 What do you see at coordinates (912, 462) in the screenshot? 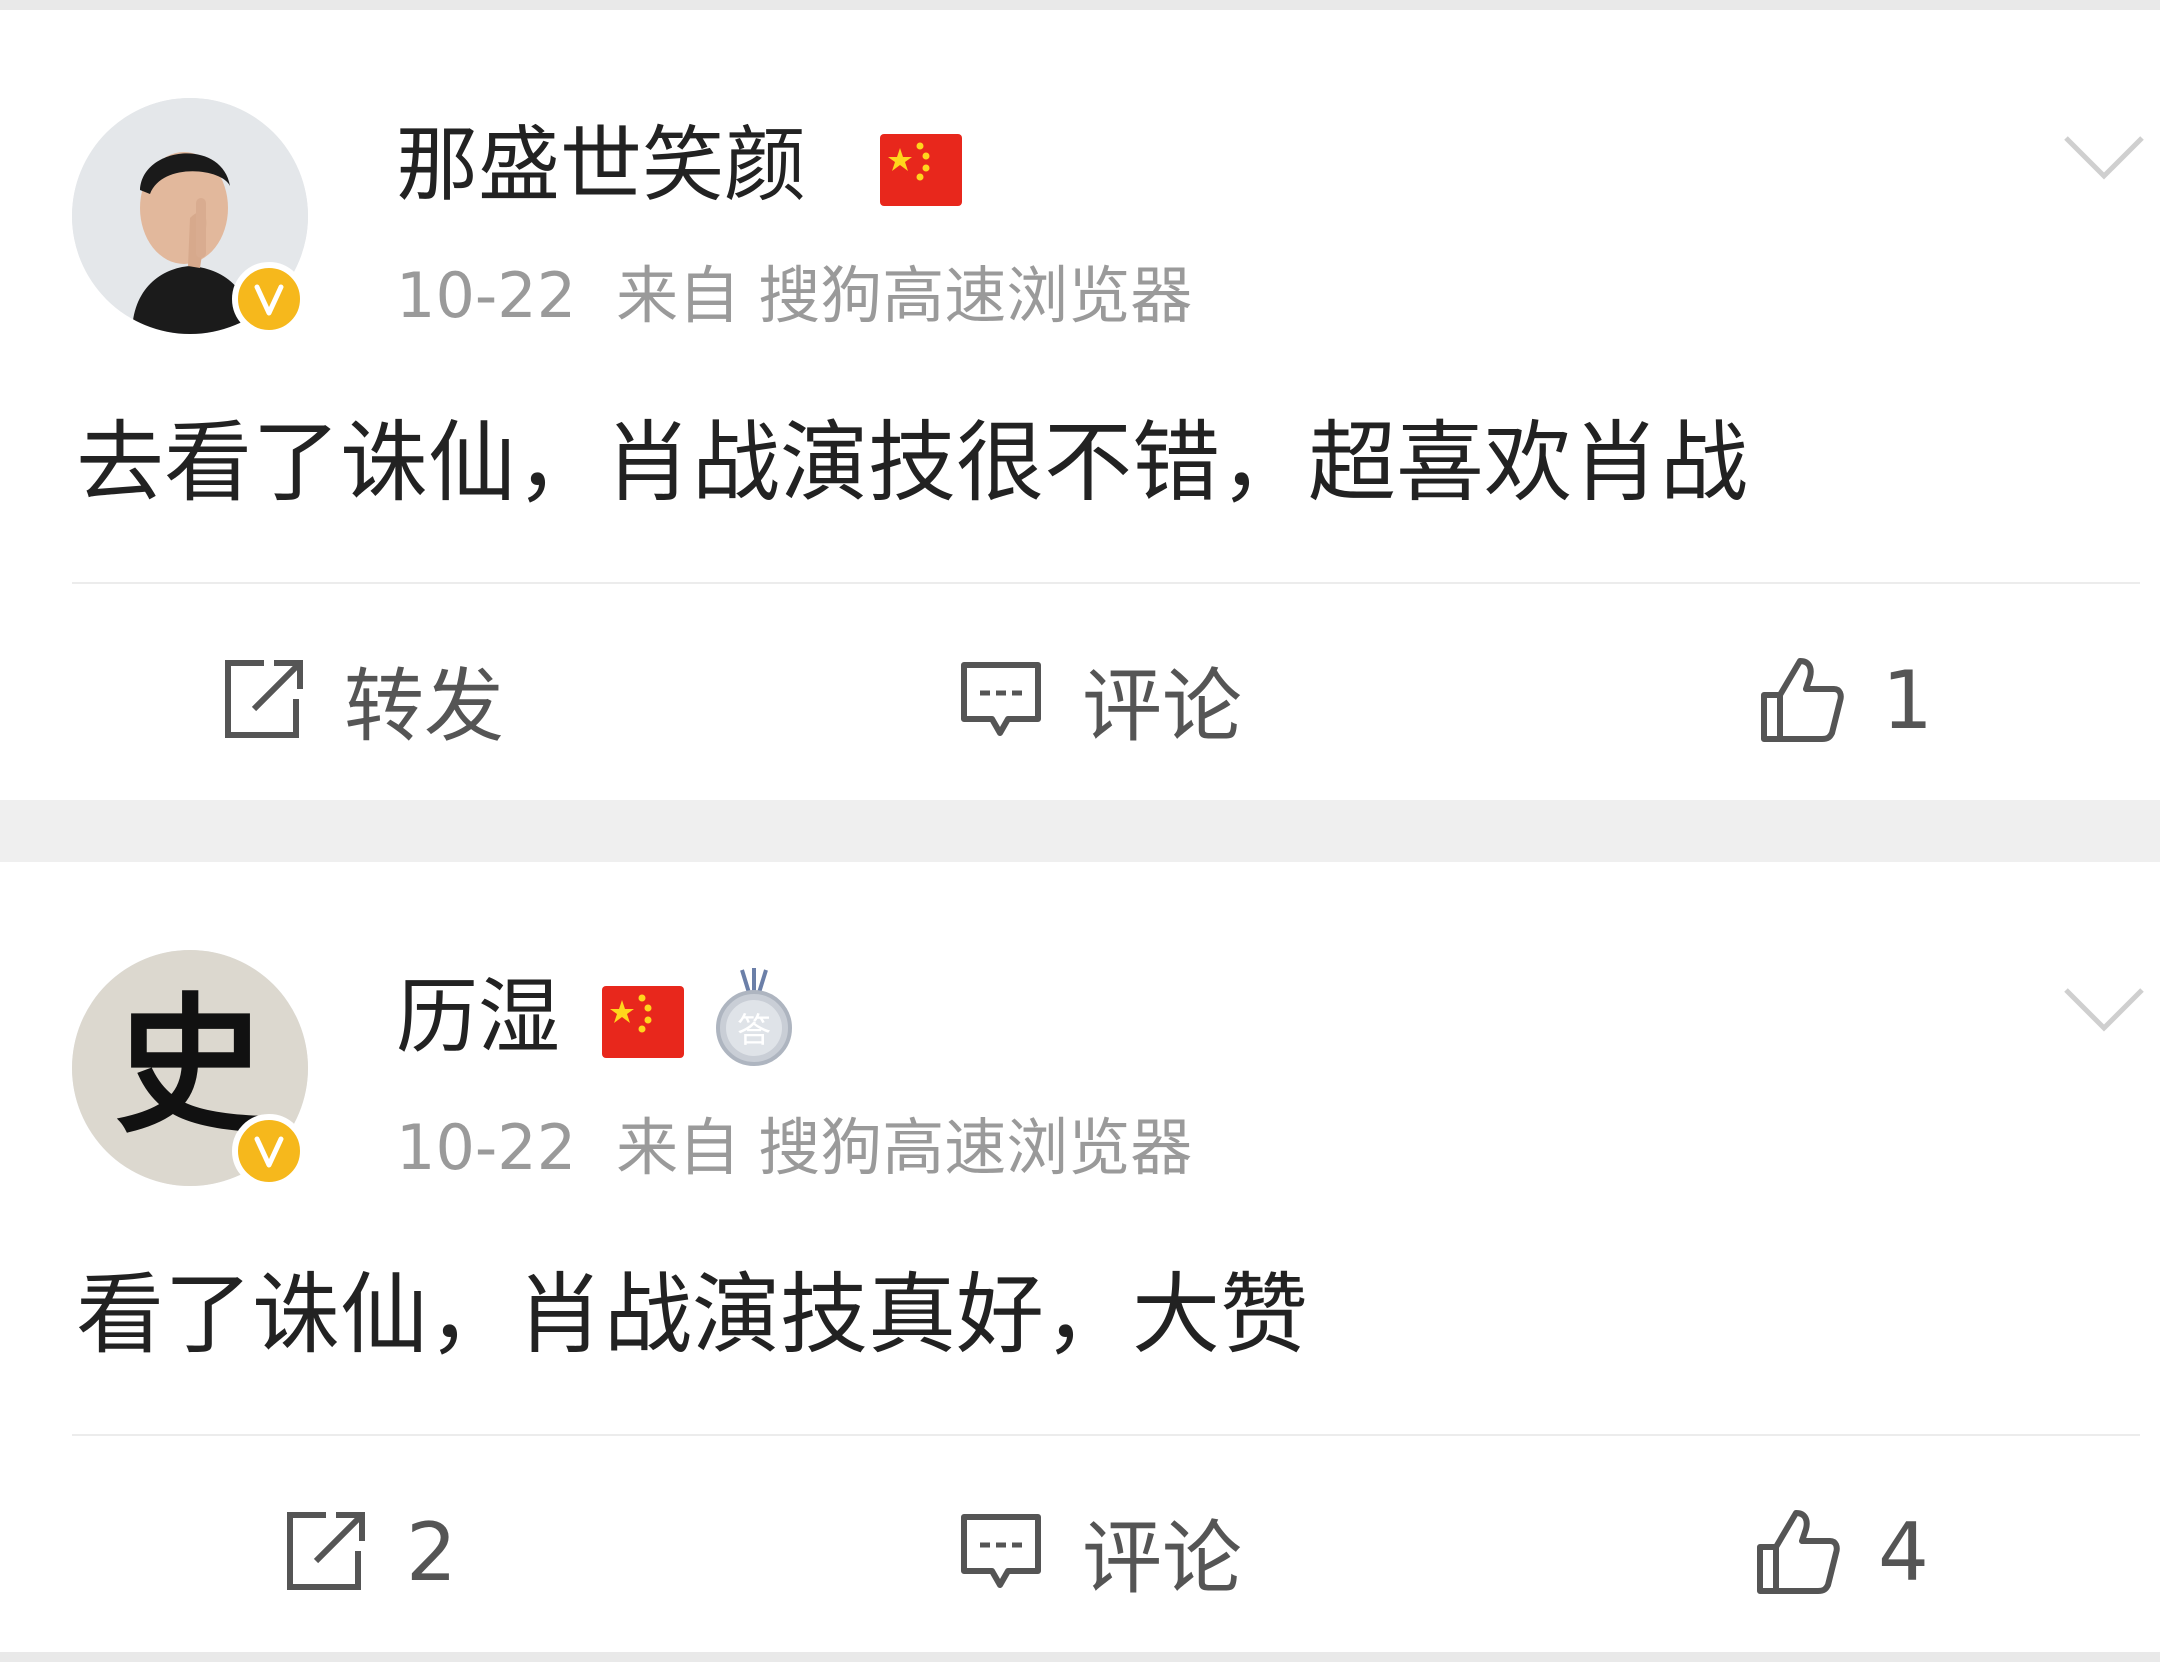
I see `post-content: 去看了诛仙，肖战演技很不错，超喜欢肖战` at bounding box center [912, 462].